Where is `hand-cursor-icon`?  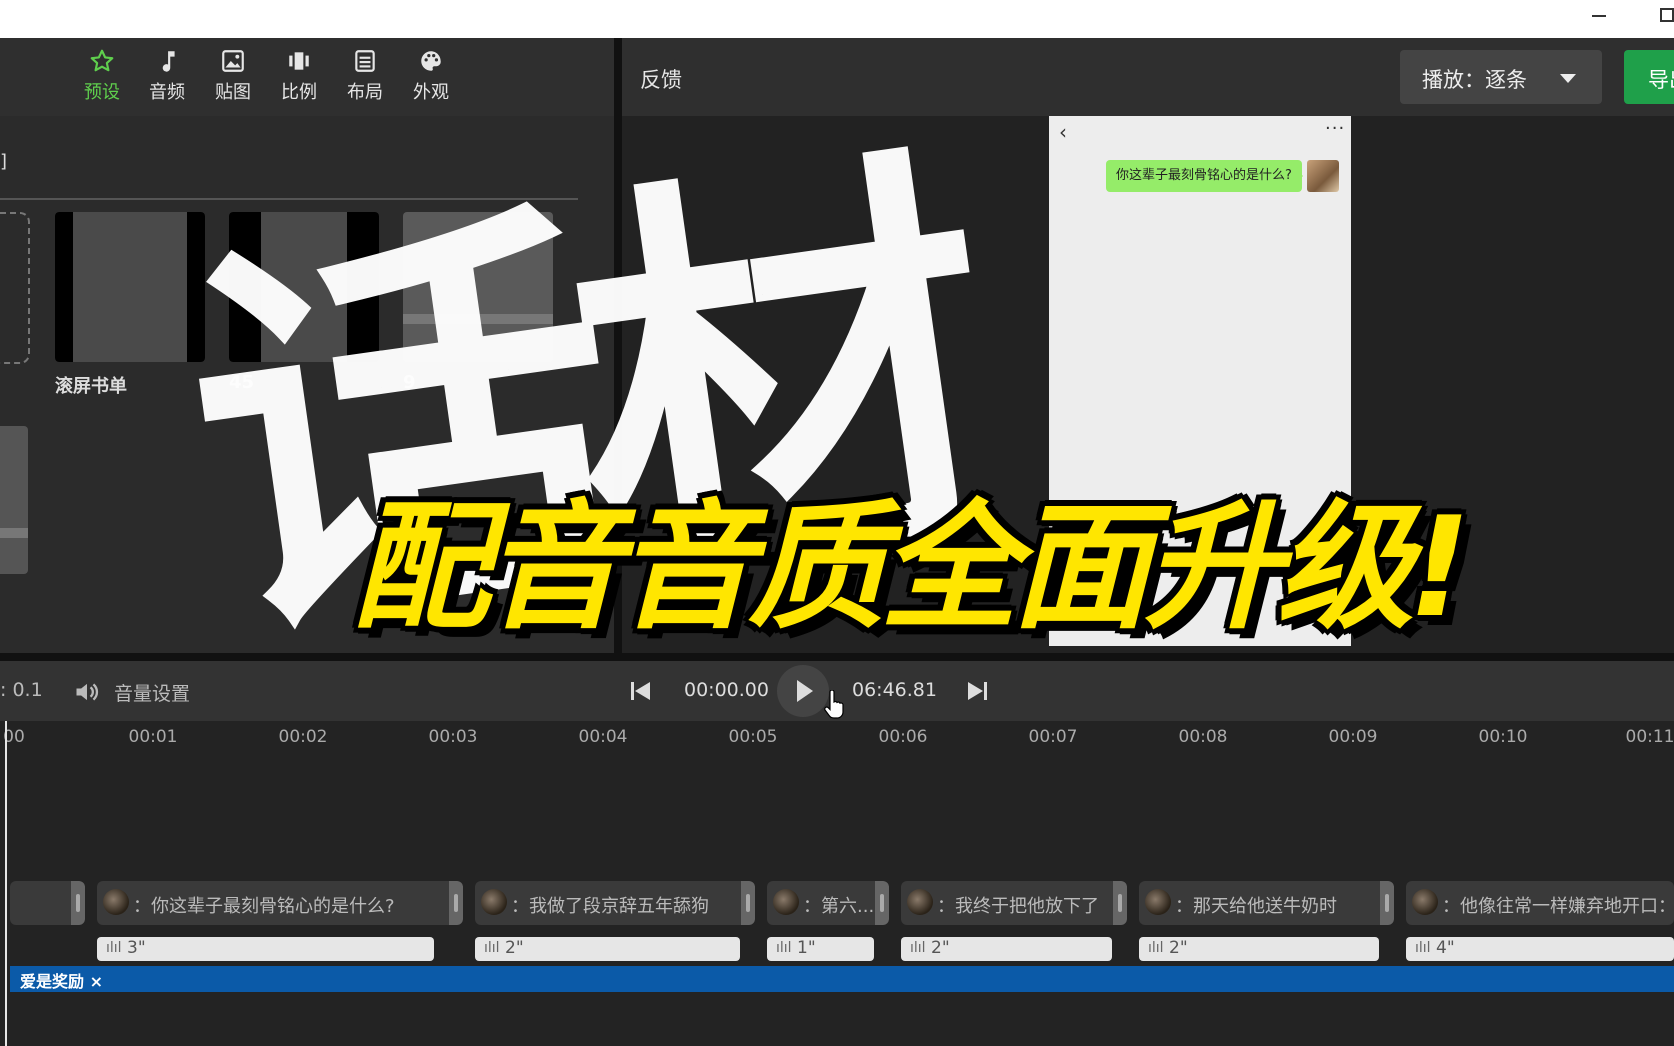
hand-cursor-icon is located at coordinates (834, 704).